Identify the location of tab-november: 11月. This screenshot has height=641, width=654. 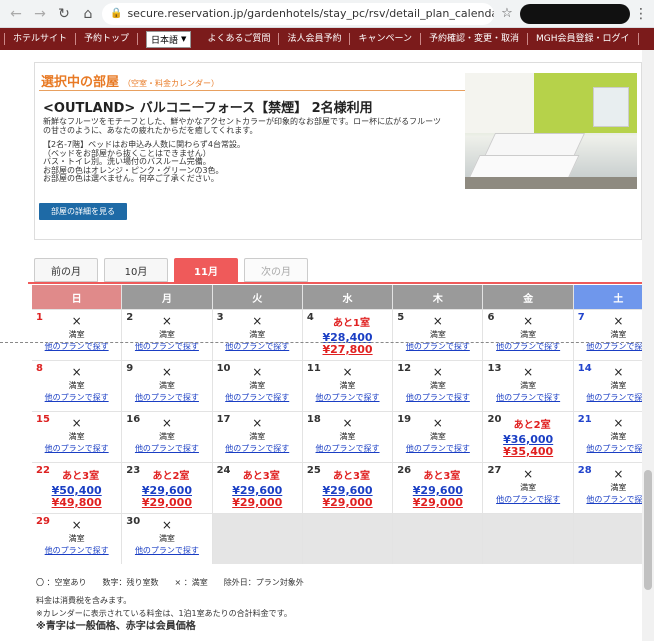
(206, 270).